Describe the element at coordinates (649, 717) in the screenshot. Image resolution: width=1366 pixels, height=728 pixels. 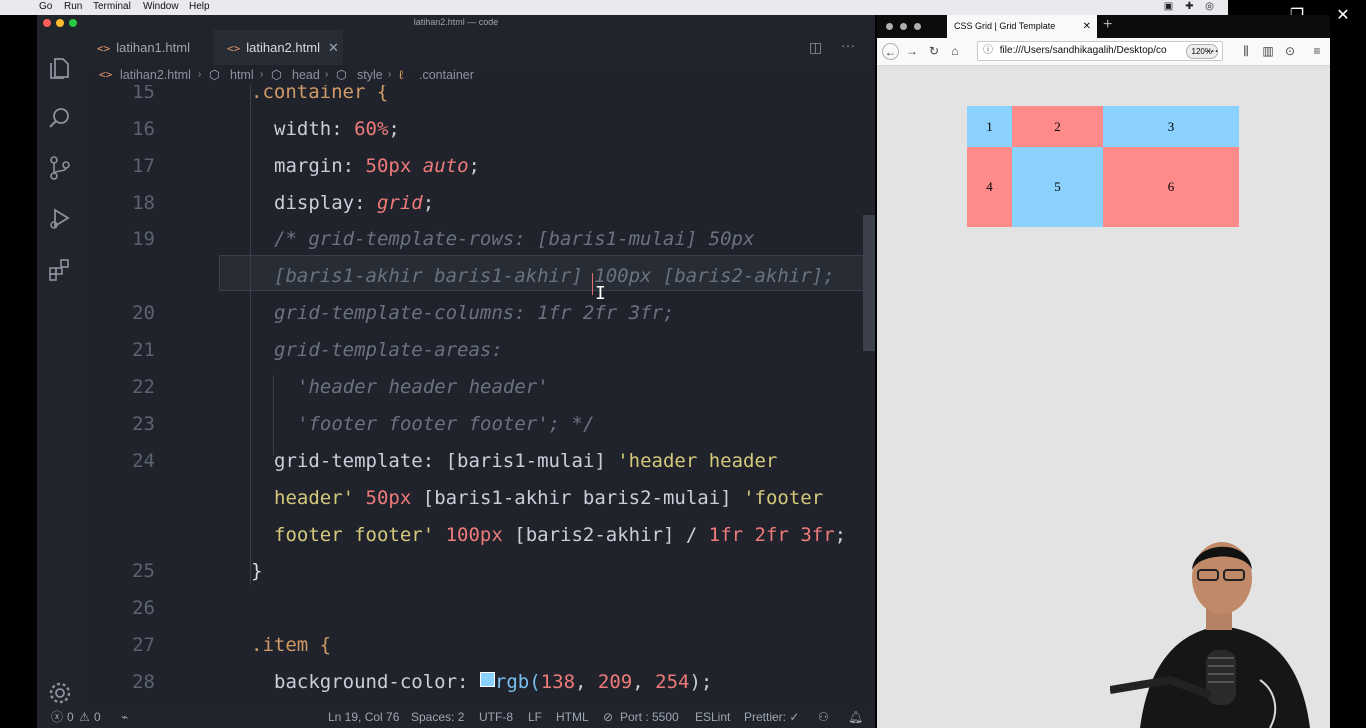
I see `live-server-port: Port : 5500` at that location.